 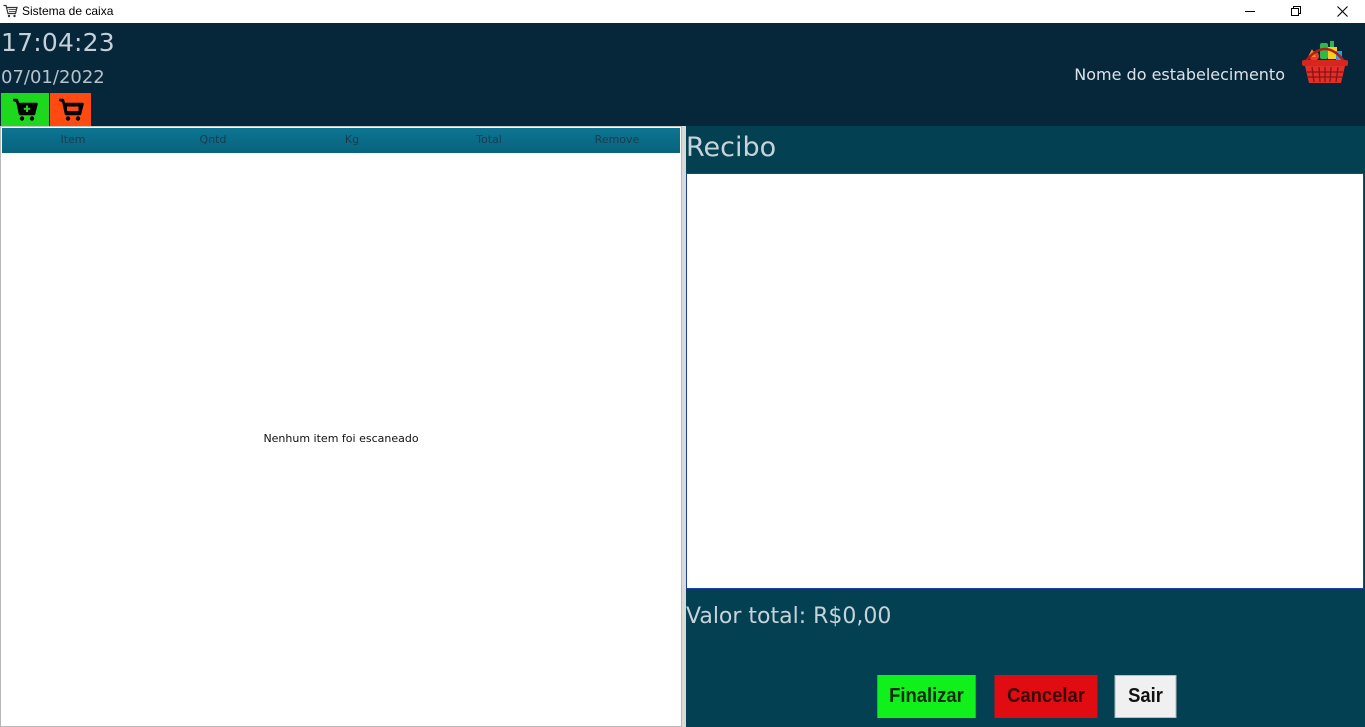 What do you see at coordinates (789, 616) in the screenshot?
I see `total-value-label: Valor total: R$0,00` at bounding box center [789, 616].